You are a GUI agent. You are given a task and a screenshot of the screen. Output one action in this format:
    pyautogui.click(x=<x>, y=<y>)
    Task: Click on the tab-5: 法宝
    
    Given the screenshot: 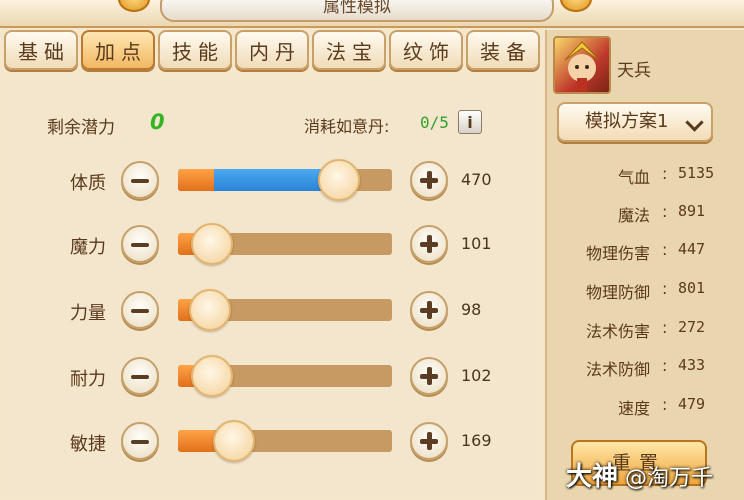 What is the action you would take?
    pyautogui.click(x=349, y=50)
    